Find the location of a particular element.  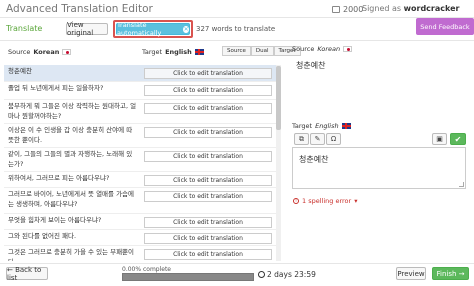

source-language: Korean is located at coordinates (46, 52).